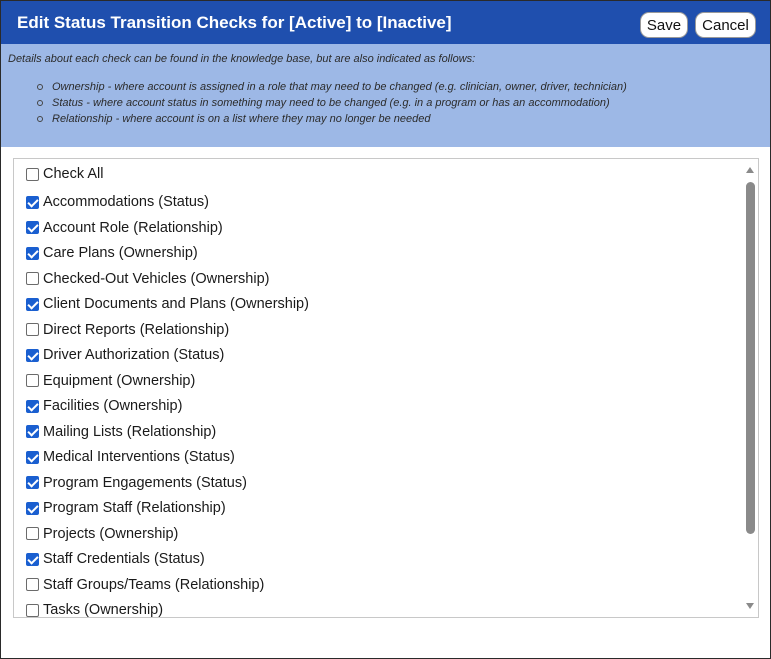 This screenshot has width=771, height=659. Describe the element at coordinates (120, 253) in the screenshot. I see `check-item-label: Care Plans (Ownership)` at that location.